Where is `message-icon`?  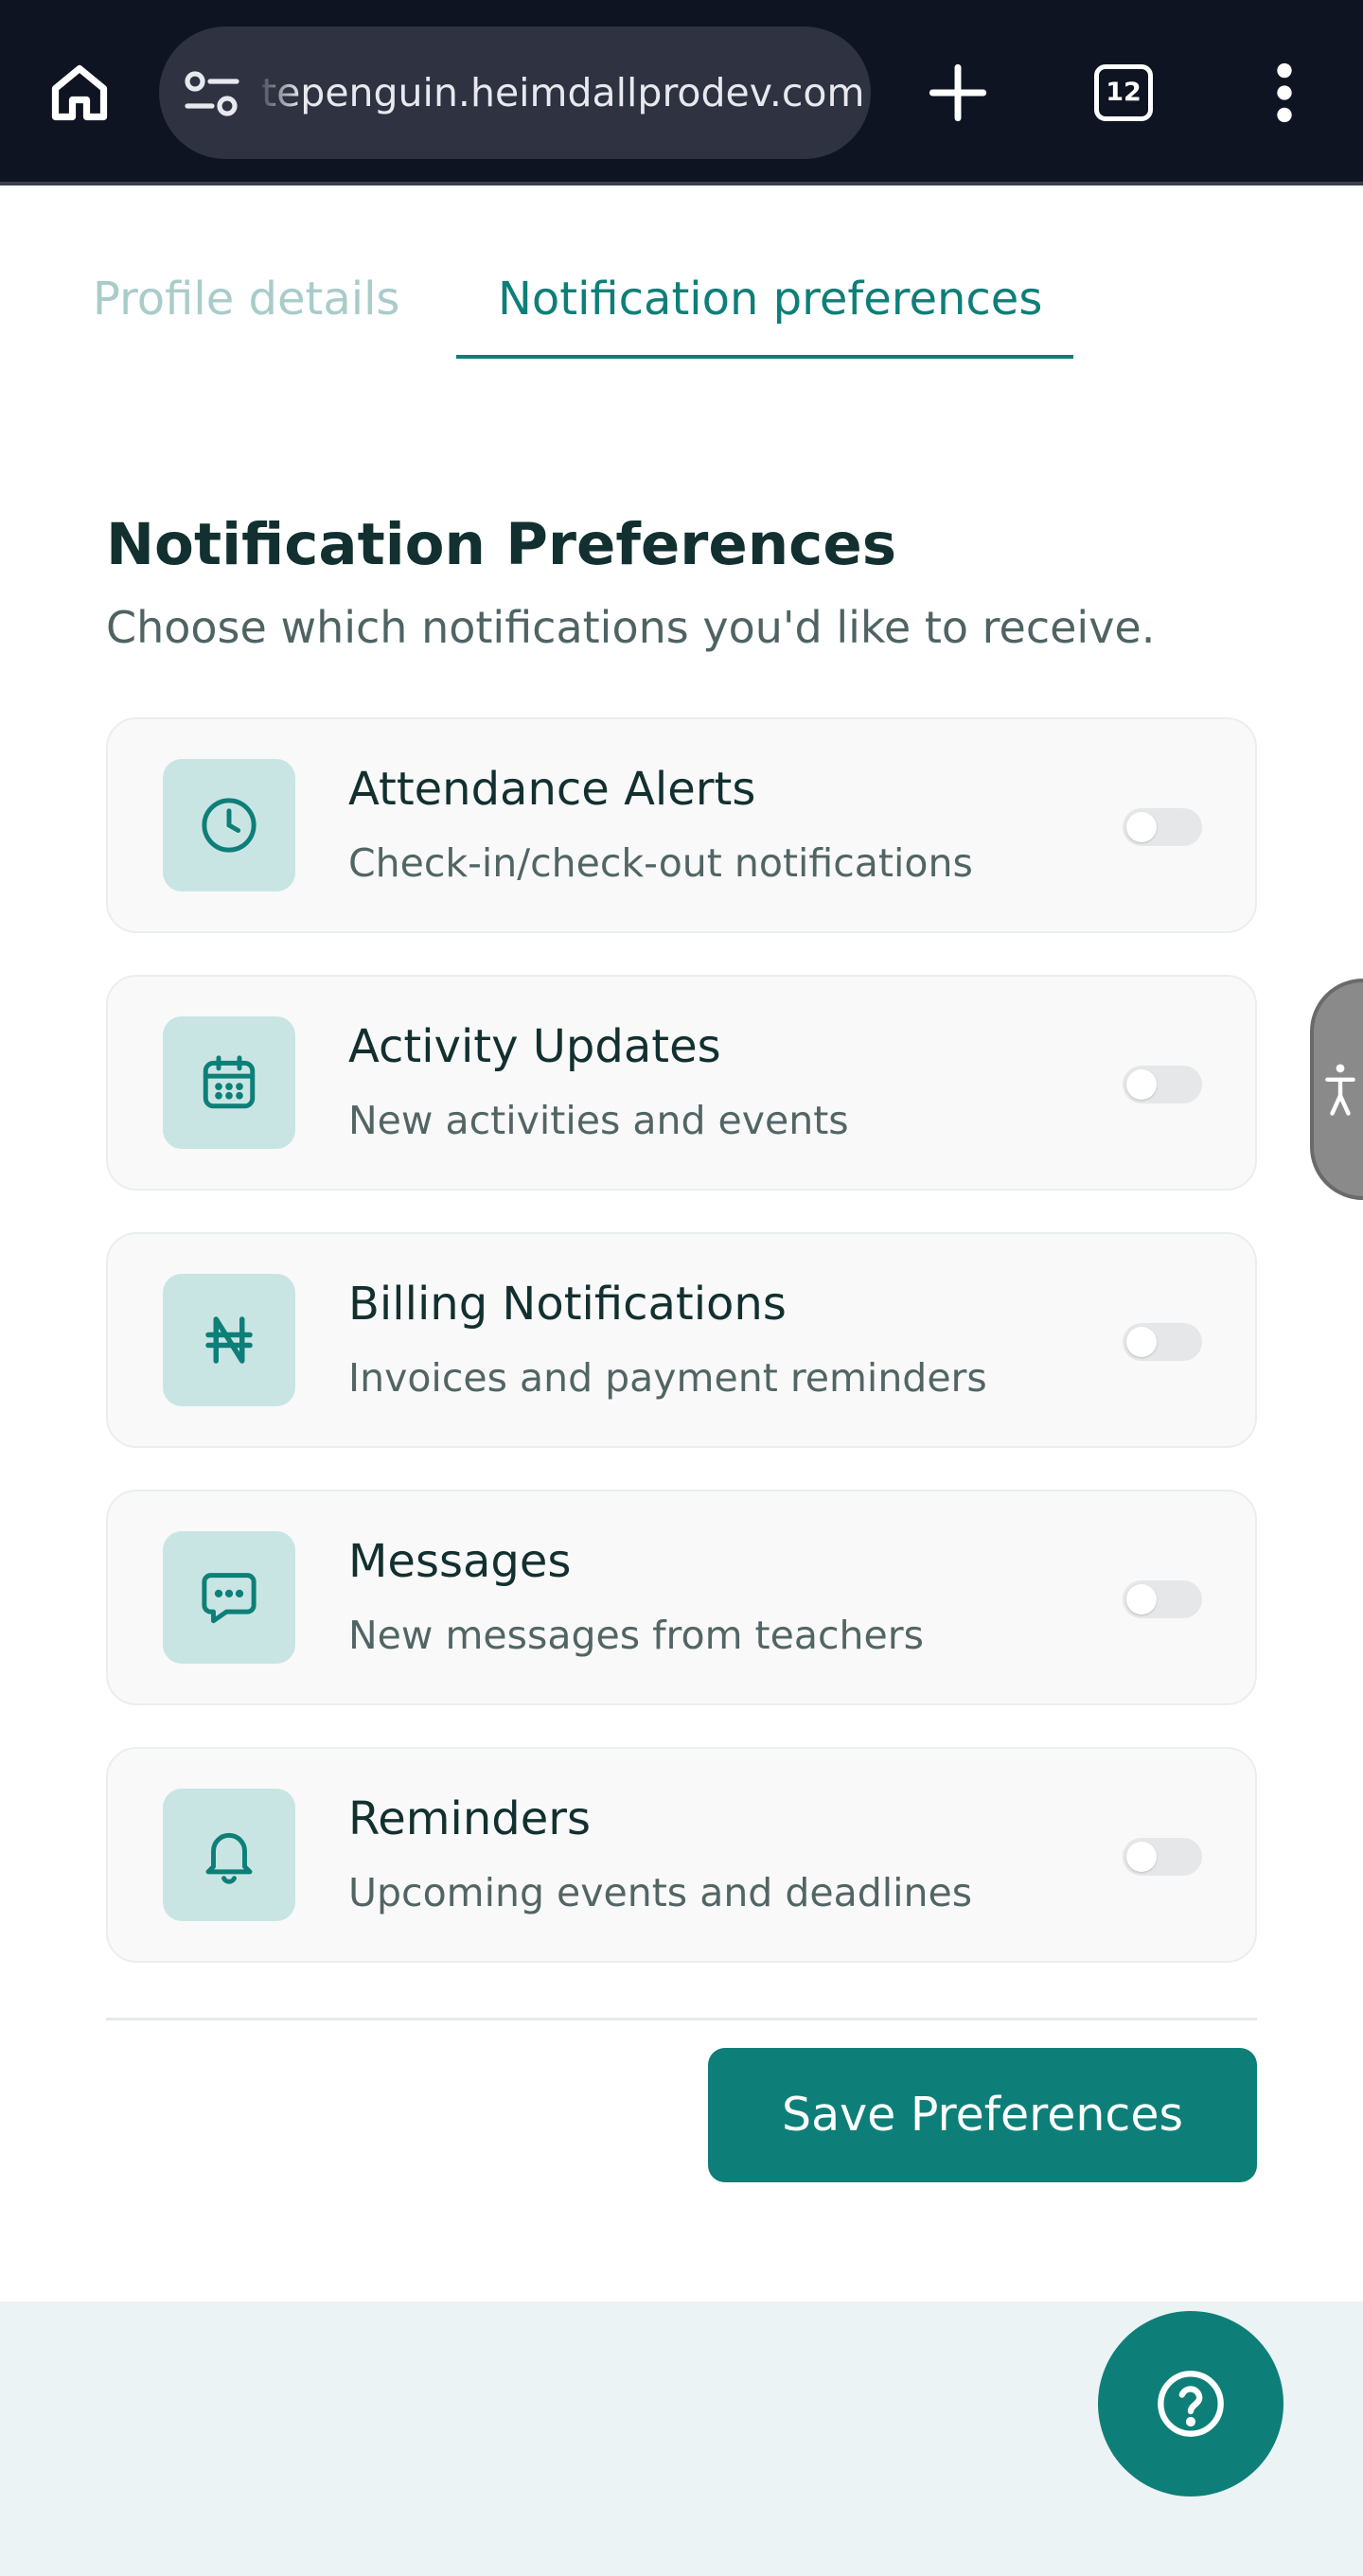
message-icon is located at coordinates (229, 1598).